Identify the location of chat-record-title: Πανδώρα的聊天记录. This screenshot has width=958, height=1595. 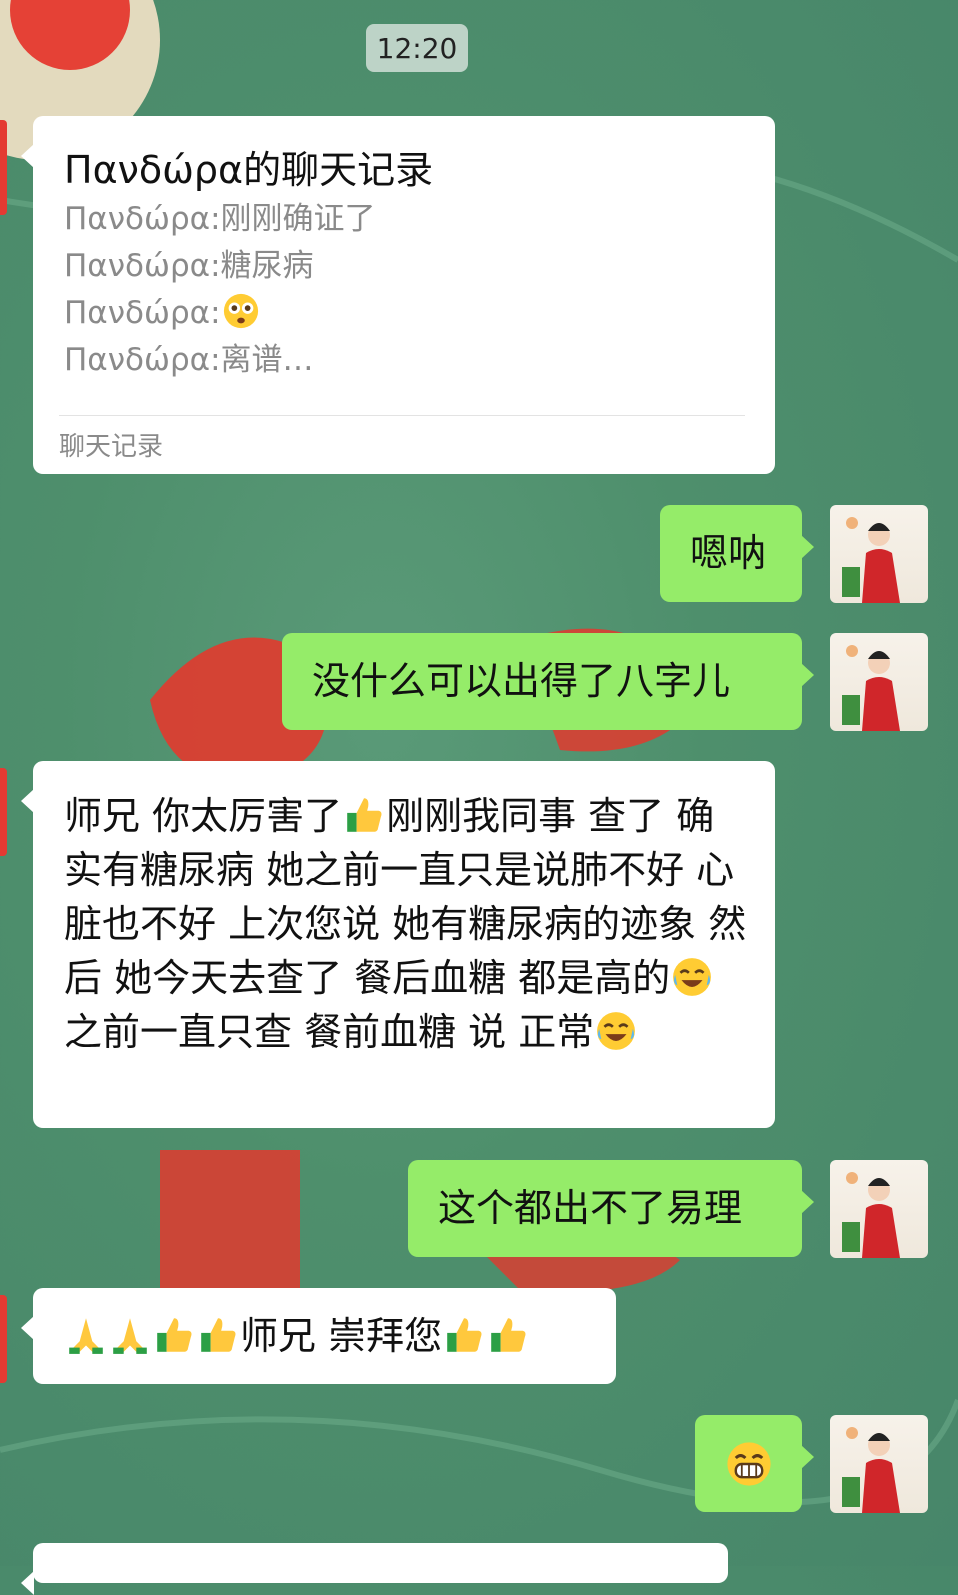
(249, 170).